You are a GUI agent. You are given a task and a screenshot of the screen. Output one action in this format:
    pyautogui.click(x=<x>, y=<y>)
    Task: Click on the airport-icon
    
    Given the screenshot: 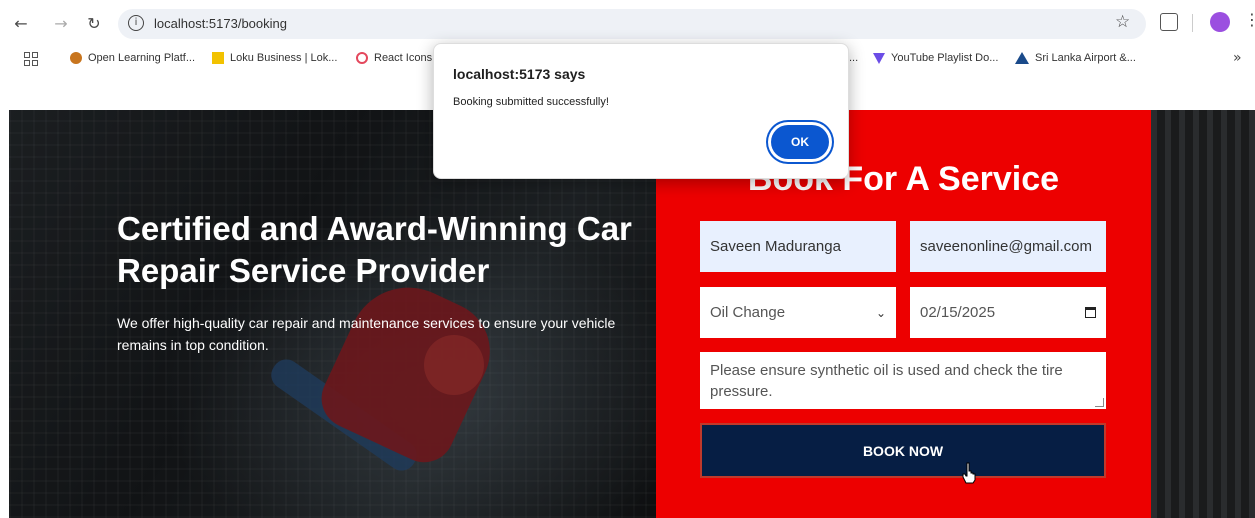 What is the action you would take?
    pyautogui.click(x=1022, y=58)
    